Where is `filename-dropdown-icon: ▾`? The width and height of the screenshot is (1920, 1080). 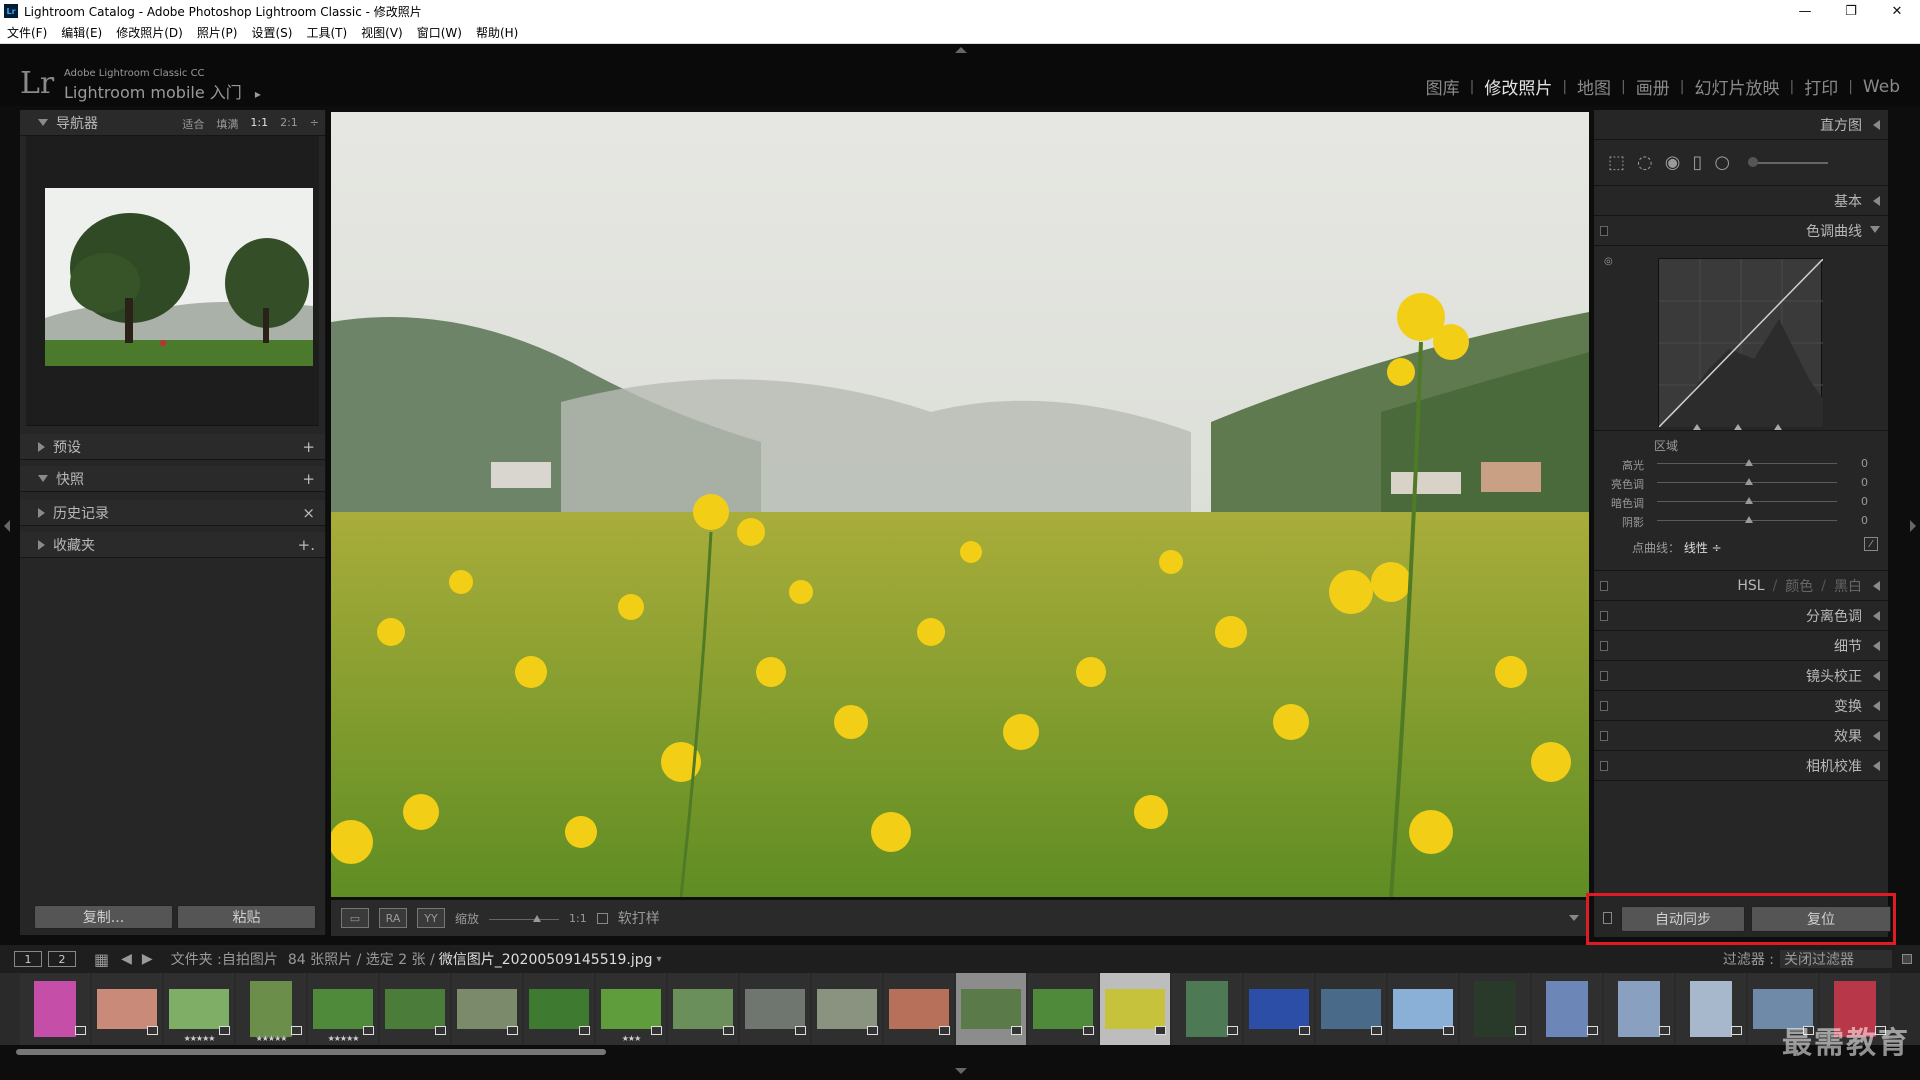
filename-dropdown-icon: ▾ is located at coordinates (659, 959).